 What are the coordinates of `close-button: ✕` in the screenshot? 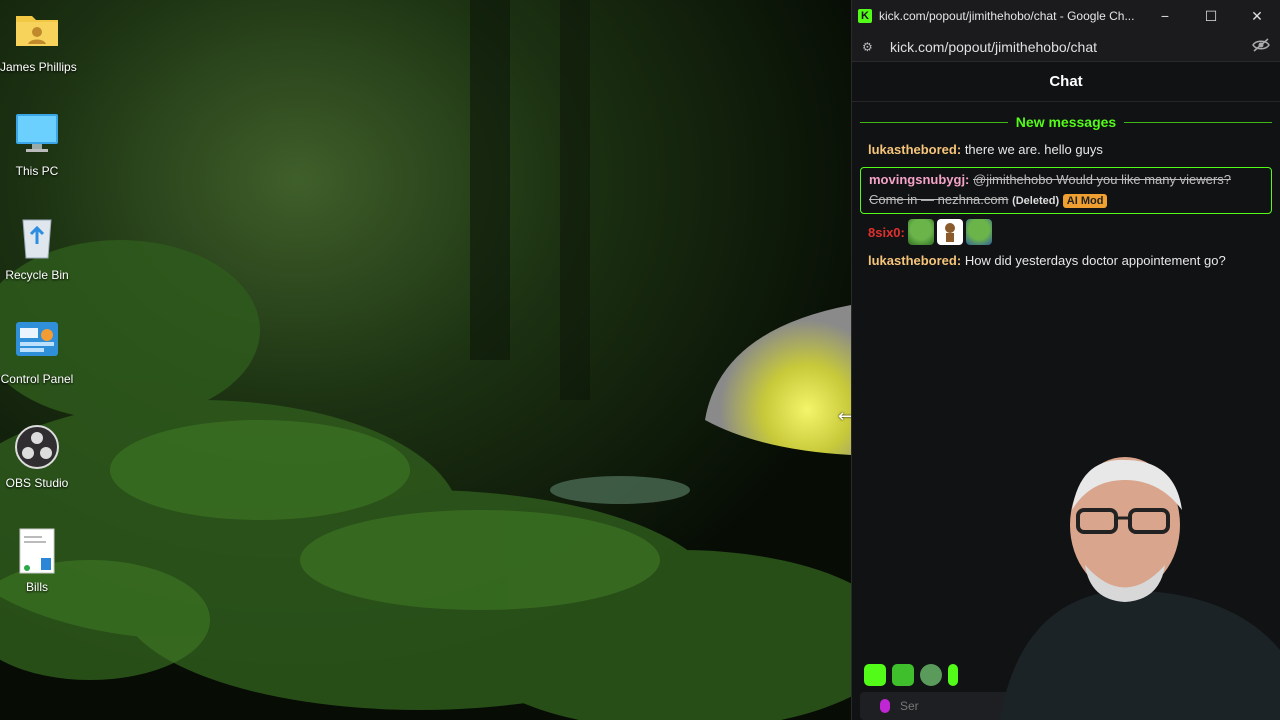 It's located at (1257, 16).